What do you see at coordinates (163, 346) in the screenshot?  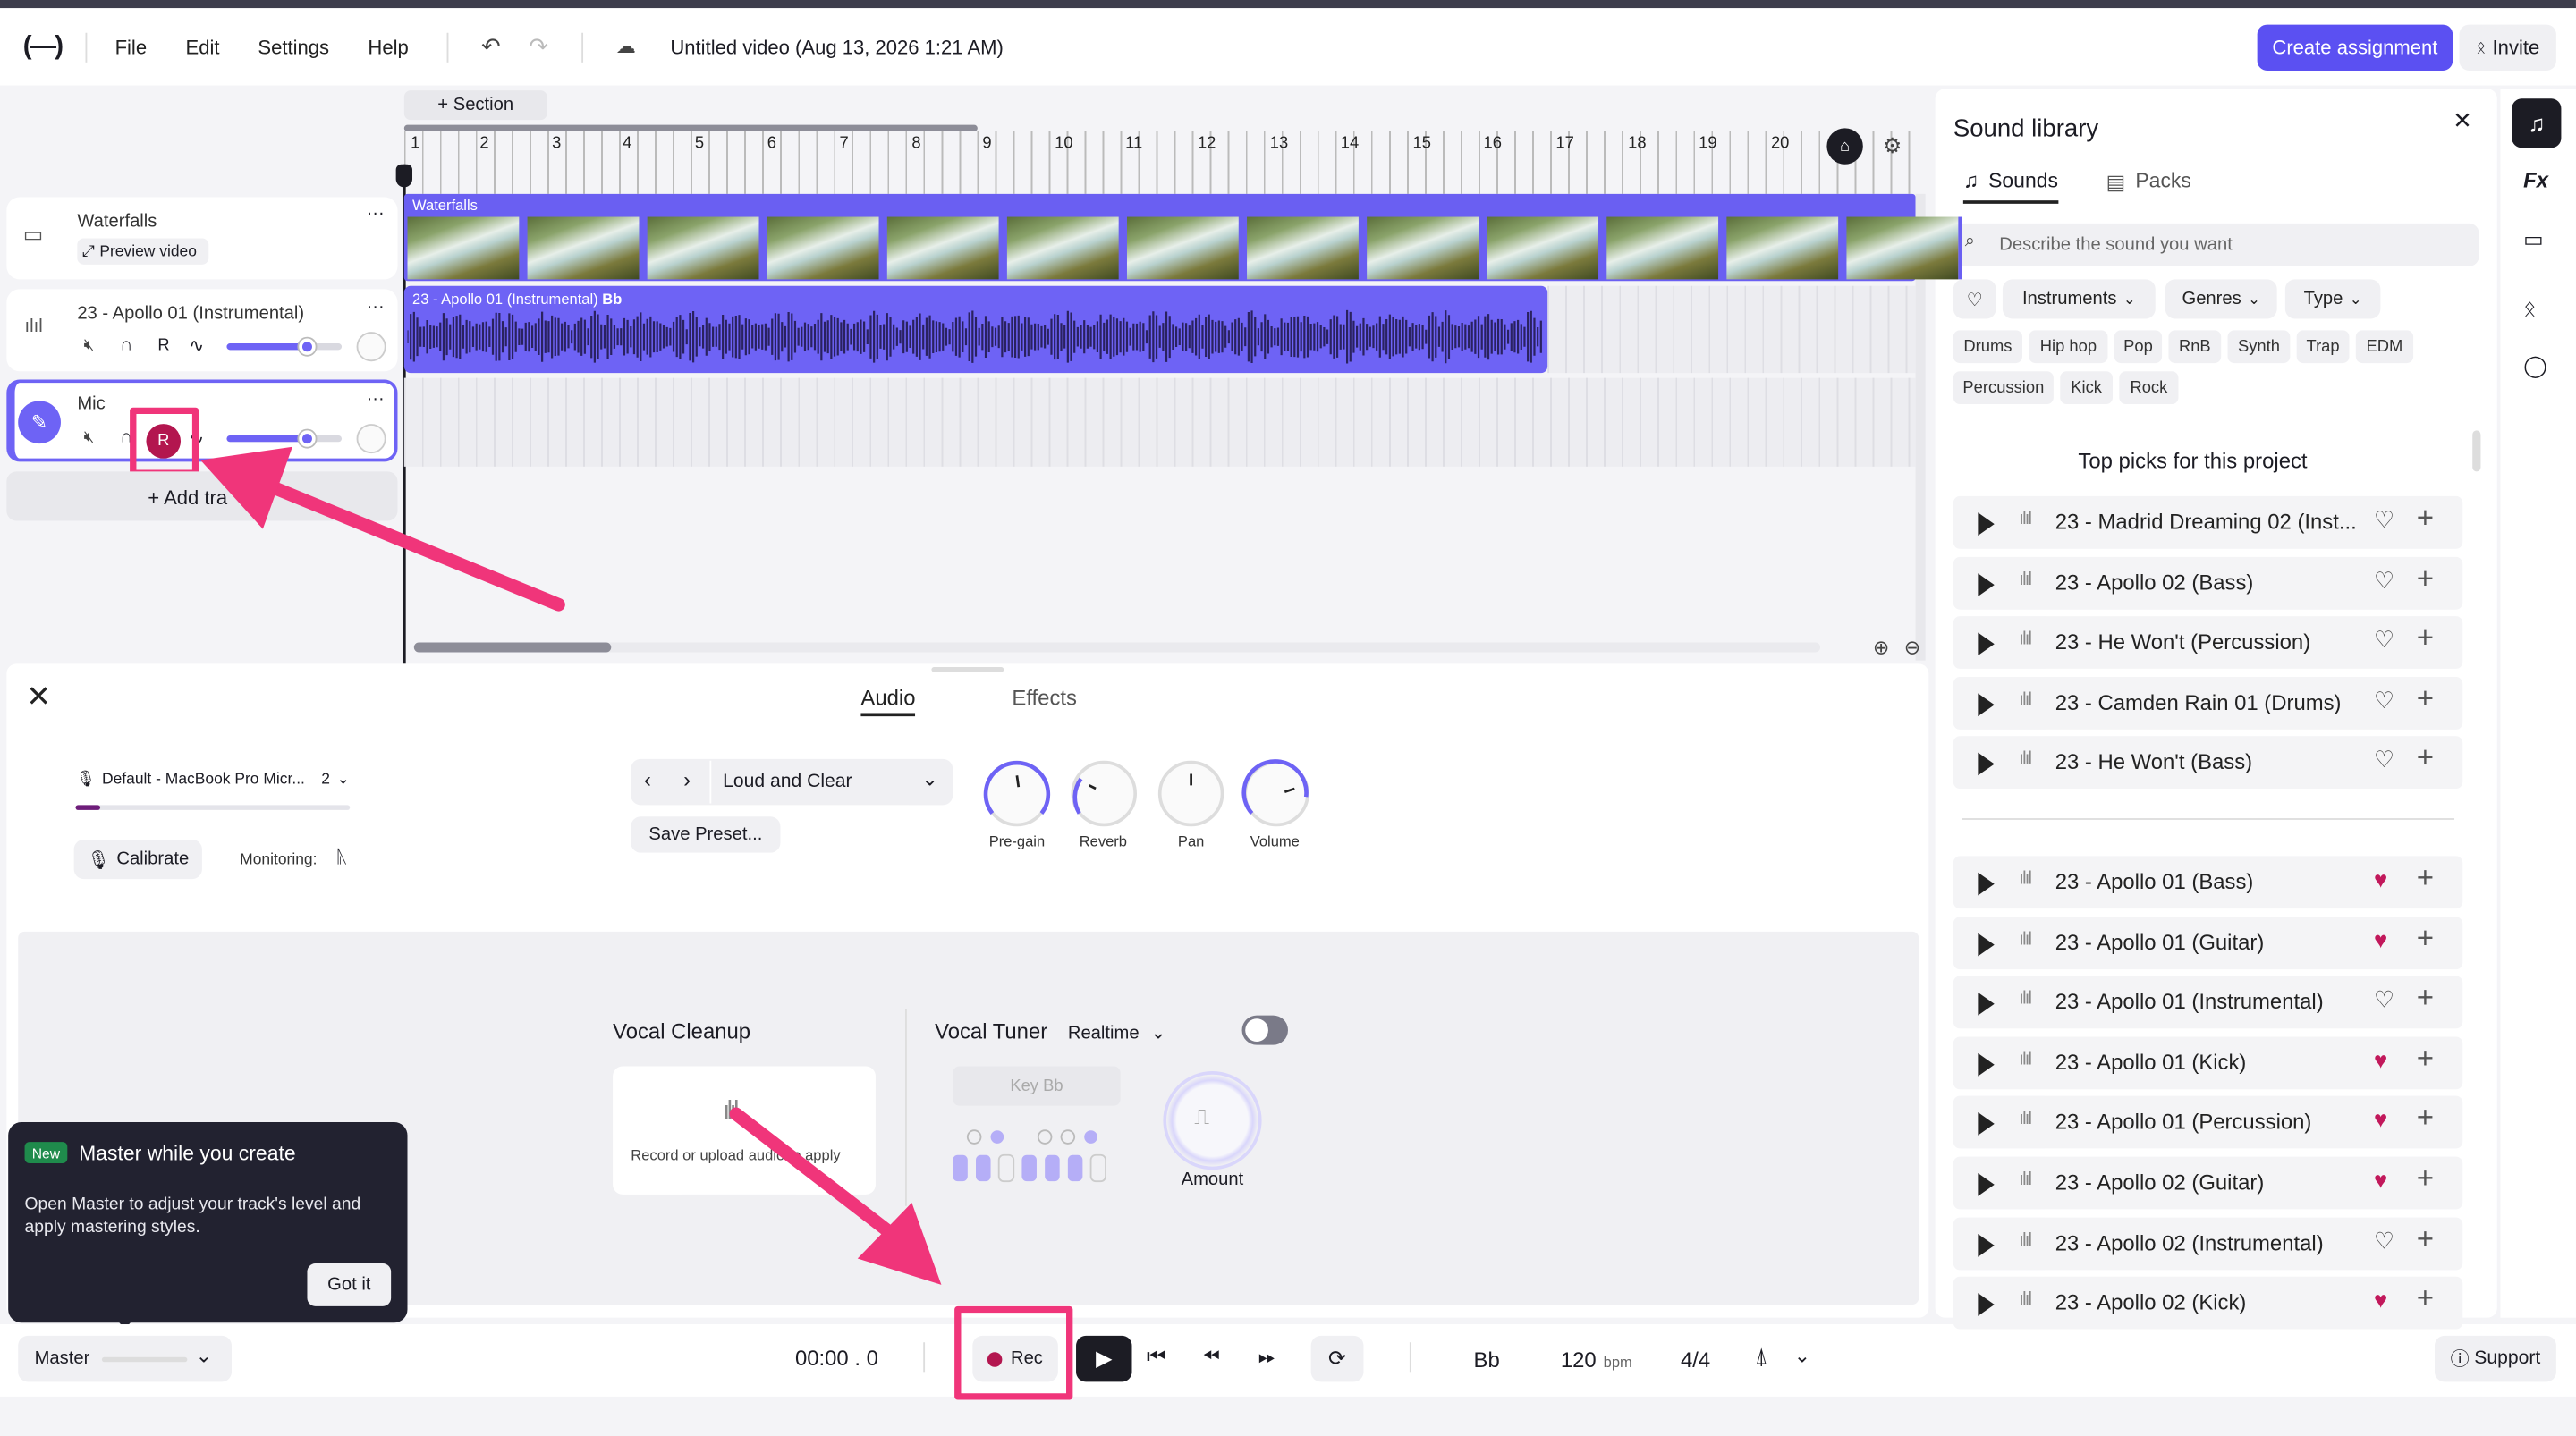 I see `record-arm-button: R` at bounding box center [163, 346].